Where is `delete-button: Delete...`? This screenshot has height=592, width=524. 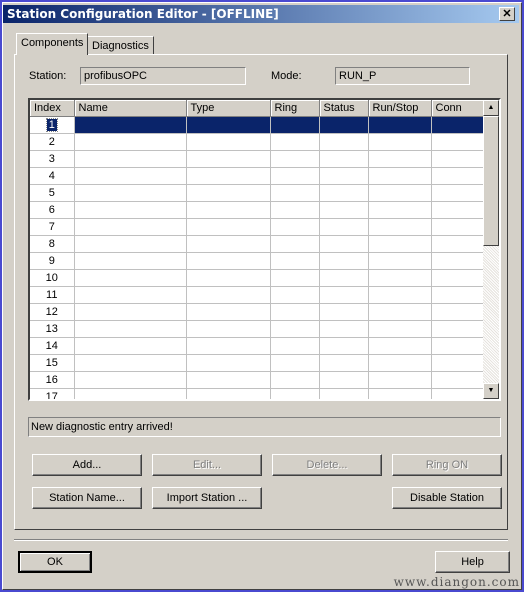 delete-button: Delete... is located at coordinates (327, 465).